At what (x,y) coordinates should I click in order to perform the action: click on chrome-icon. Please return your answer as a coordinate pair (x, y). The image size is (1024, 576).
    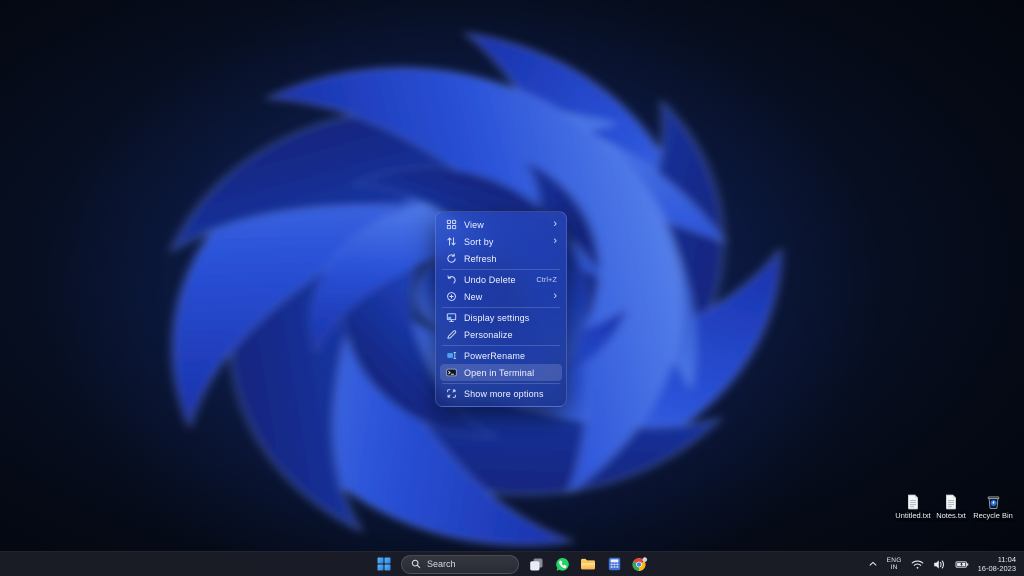
    Looking at the image, I should click on (640, 563).